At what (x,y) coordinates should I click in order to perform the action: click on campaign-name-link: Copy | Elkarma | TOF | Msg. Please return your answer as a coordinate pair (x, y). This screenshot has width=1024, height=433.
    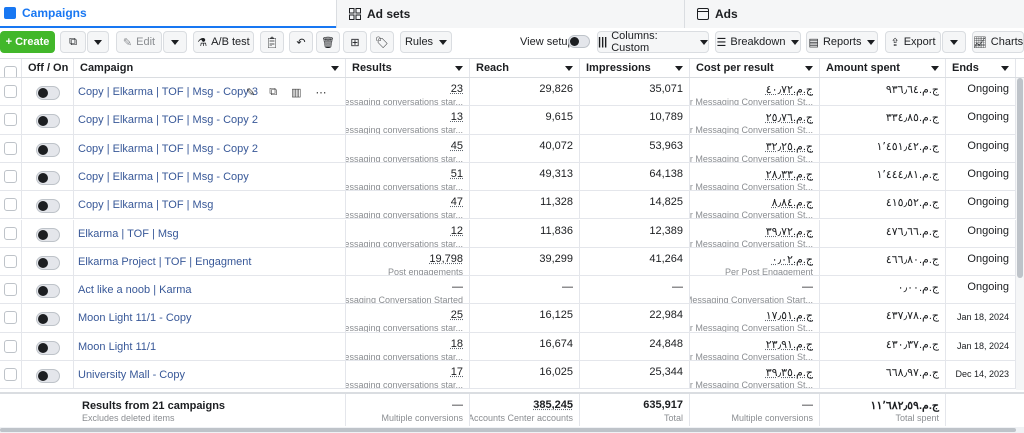
    Looking at the image, I should click on (145, 205).